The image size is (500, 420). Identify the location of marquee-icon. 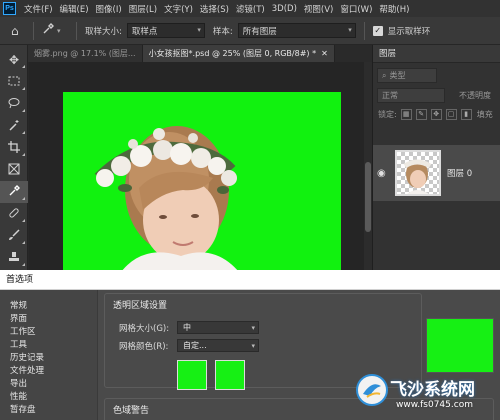
(14, 82).